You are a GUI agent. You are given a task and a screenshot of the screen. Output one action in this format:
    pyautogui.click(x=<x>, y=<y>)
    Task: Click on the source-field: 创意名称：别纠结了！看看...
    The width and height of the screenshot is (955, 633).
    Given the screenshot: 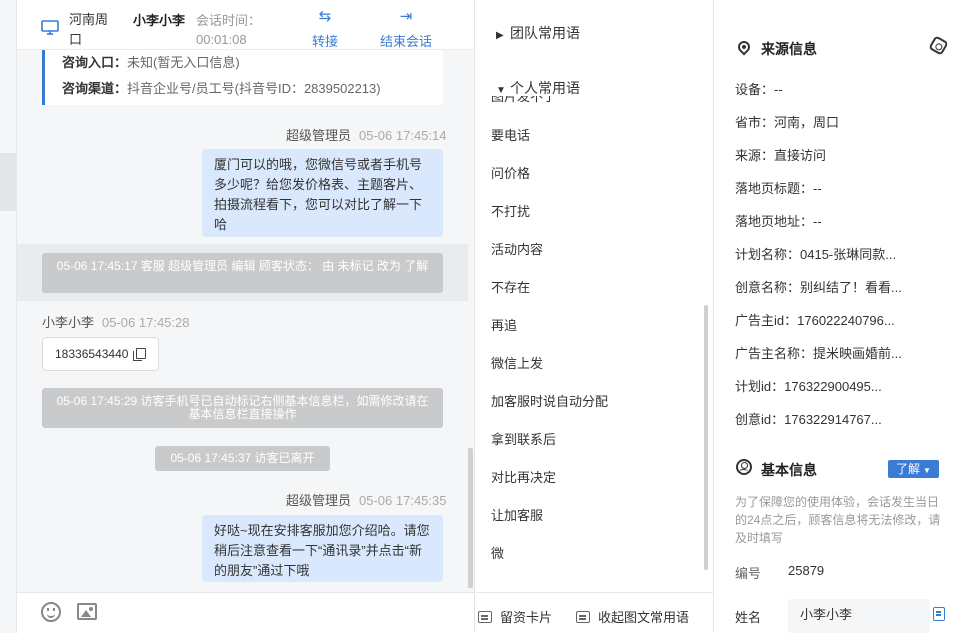 What is the action you would take?
    pyautogui.click(x=818, y=286)
    